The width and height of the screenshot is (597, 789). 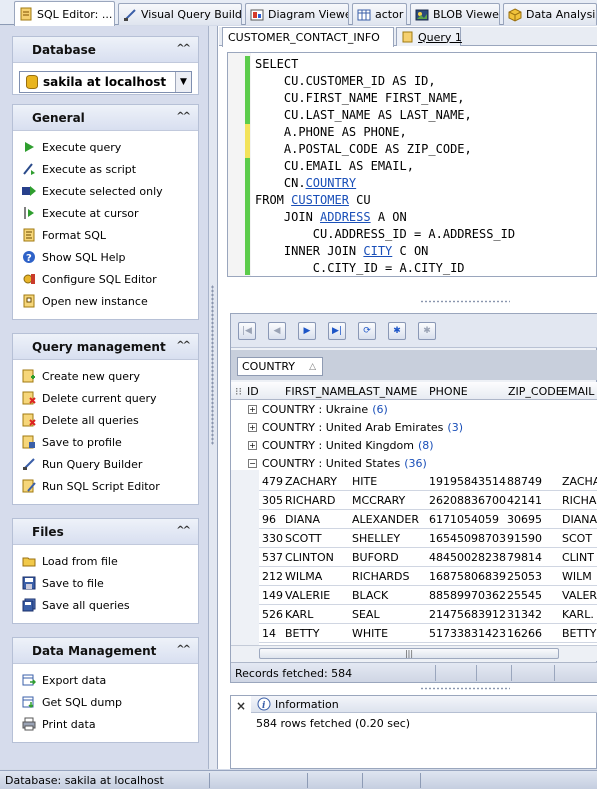 What do you see at coordinates (73, 583) in the screenshot?
I see `item-label: Save to file` at bounding box center [73, 583].